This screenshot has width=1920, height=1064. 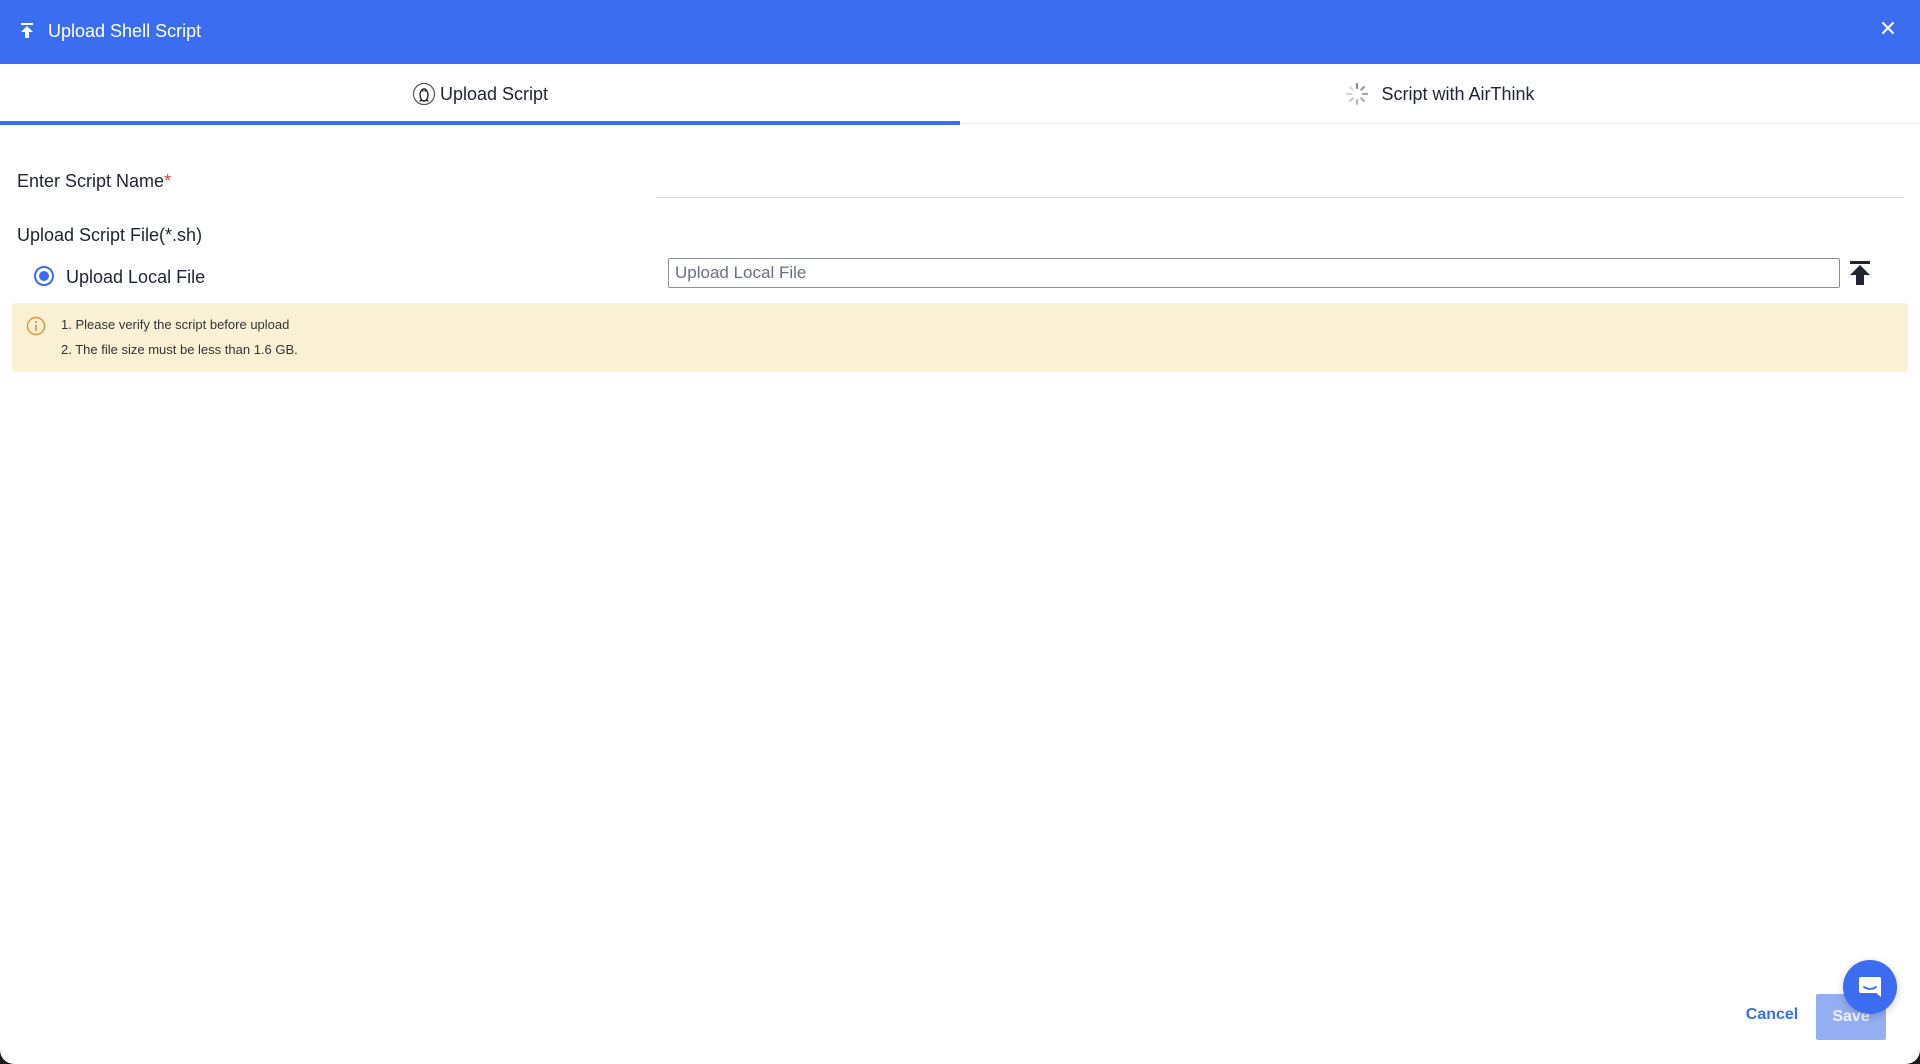 What do you see at coordinates (1772, 1018) in the screenshot?
I see `cancel-button: Cancel` at bounding box center [1772, 1018].